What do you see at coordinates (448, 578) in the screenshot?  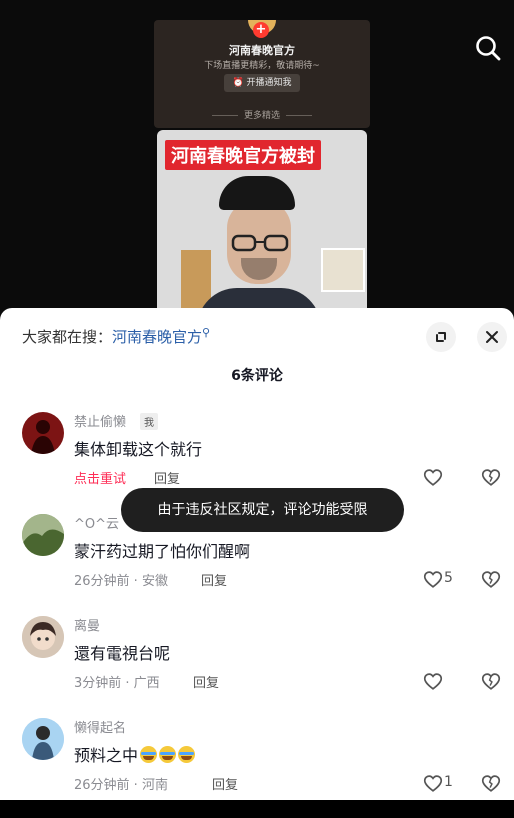 I see `like-count: 5` at bounding box center [448, 578].